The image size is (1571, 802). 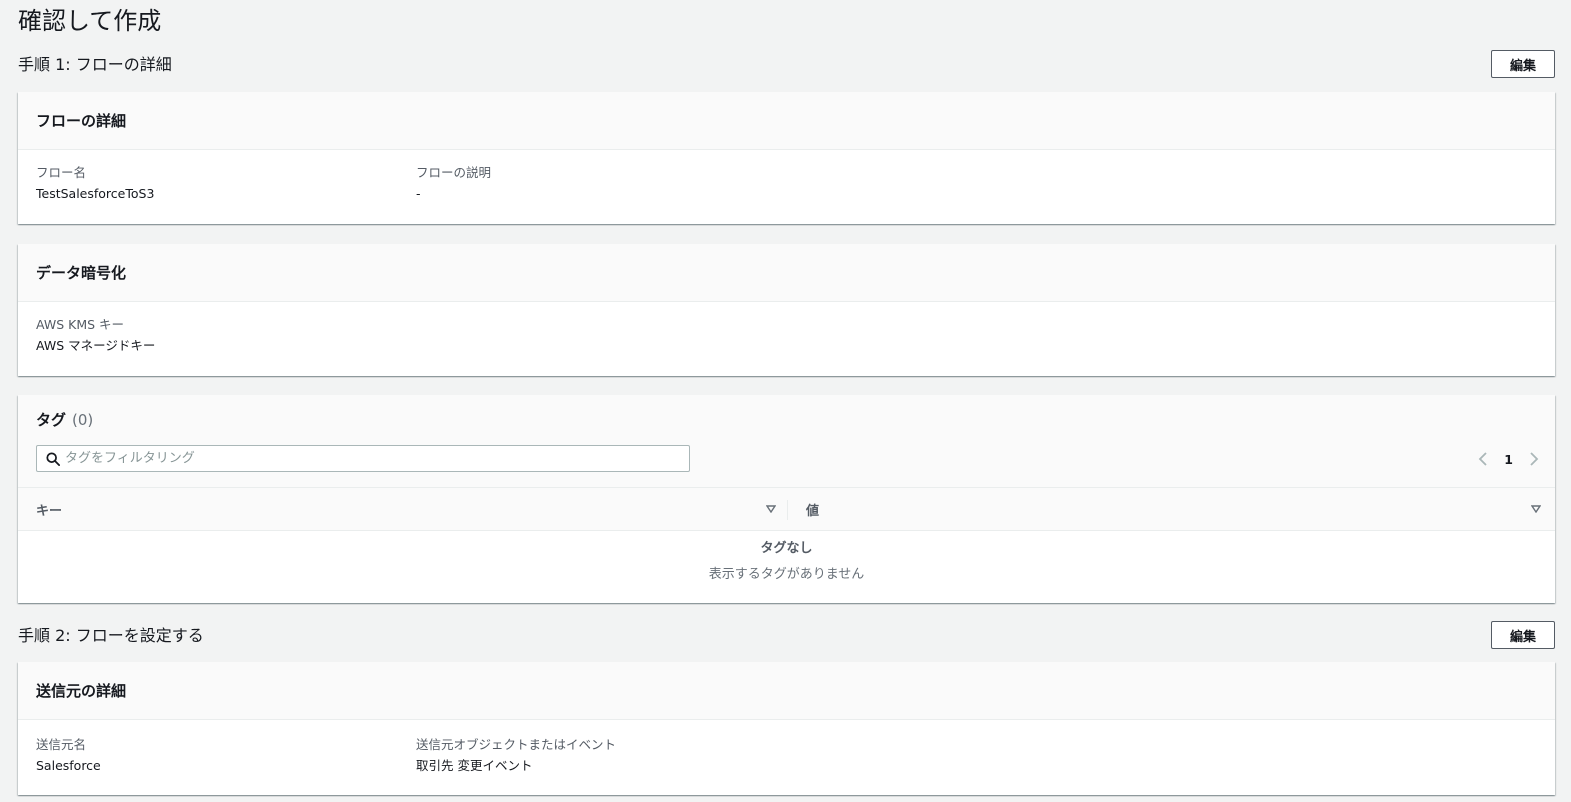 What do you see at coordinates (786, 691) in the screenshot?
I see `source-details-header: 送信元の詳細` at bounding box center [786, 691].